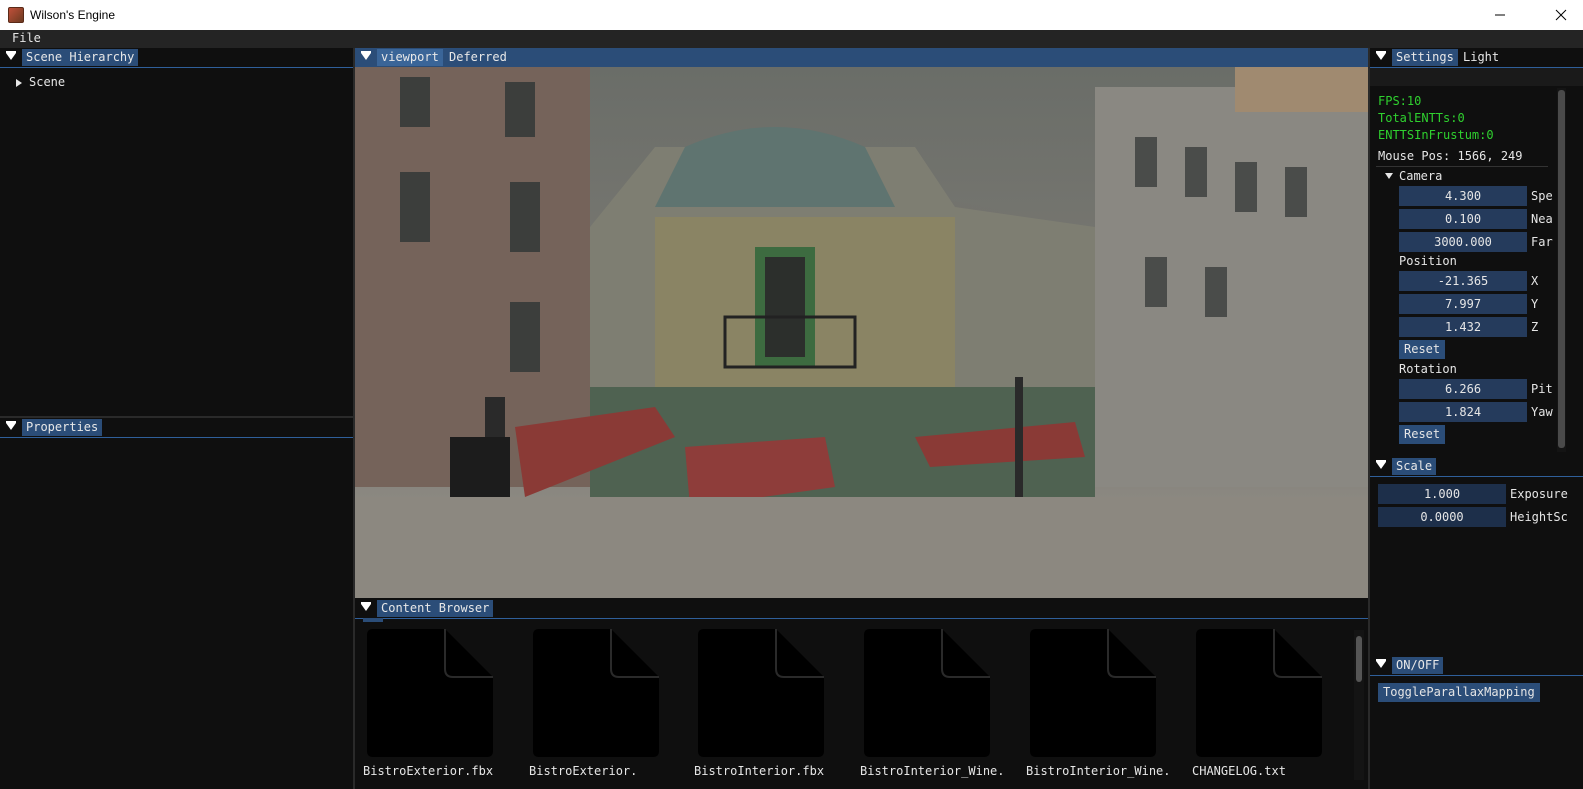 This screenshot has width=1583, height=789. I want to click on rotation-yaw-field: 1.824, so click(1463, 412).